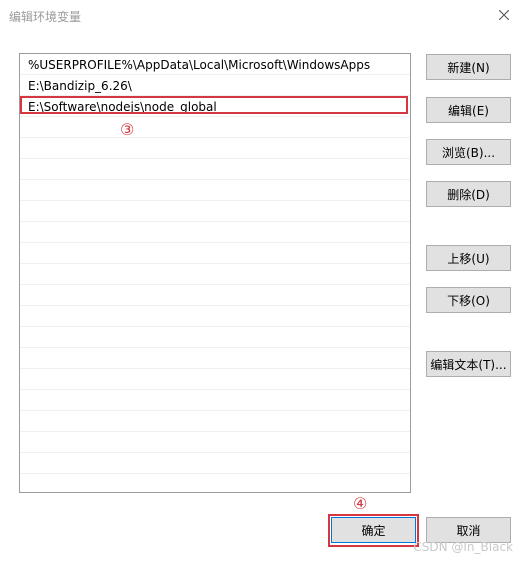 Image resolution: width=527 pixels, height=563 pixels. Describe the element at coordinates (215, 86) in the screenshot. I see `list-item: E:\Bandizip_6.26\` at that location.